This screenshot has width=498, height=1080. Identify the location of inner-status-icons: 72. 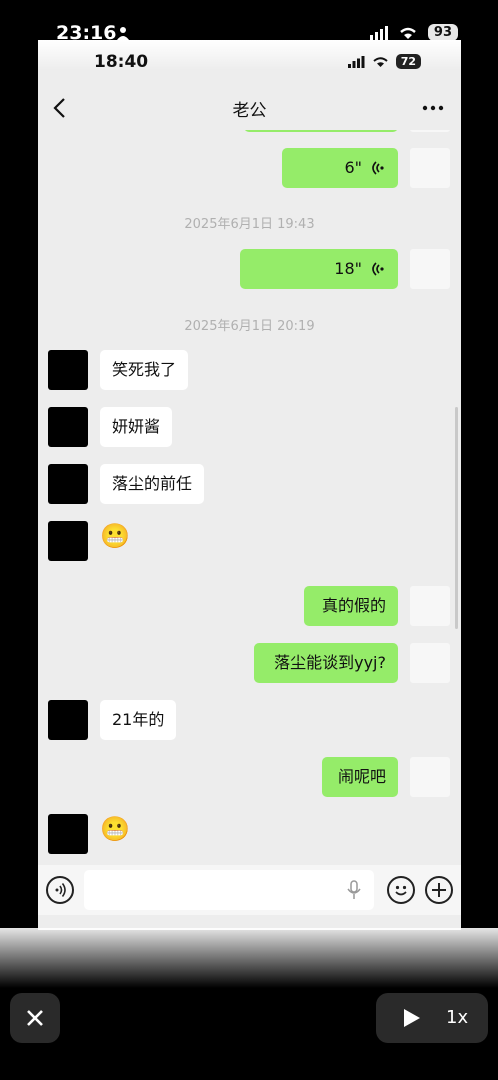
(384, 61).